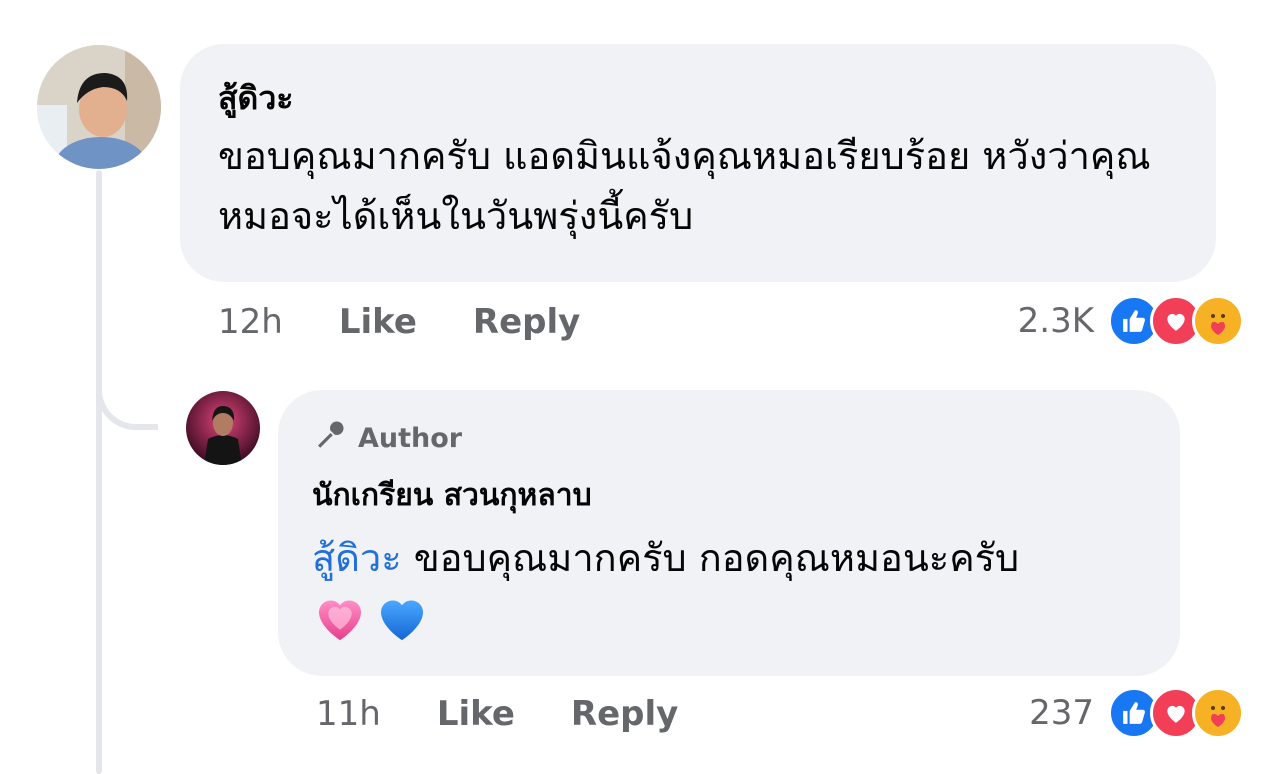 This screenshot has height=774, width=1280. I want to click on reply-message: ขอบคุณมากครับ กอดคุณหมอนะครับ, so click(710, 558).